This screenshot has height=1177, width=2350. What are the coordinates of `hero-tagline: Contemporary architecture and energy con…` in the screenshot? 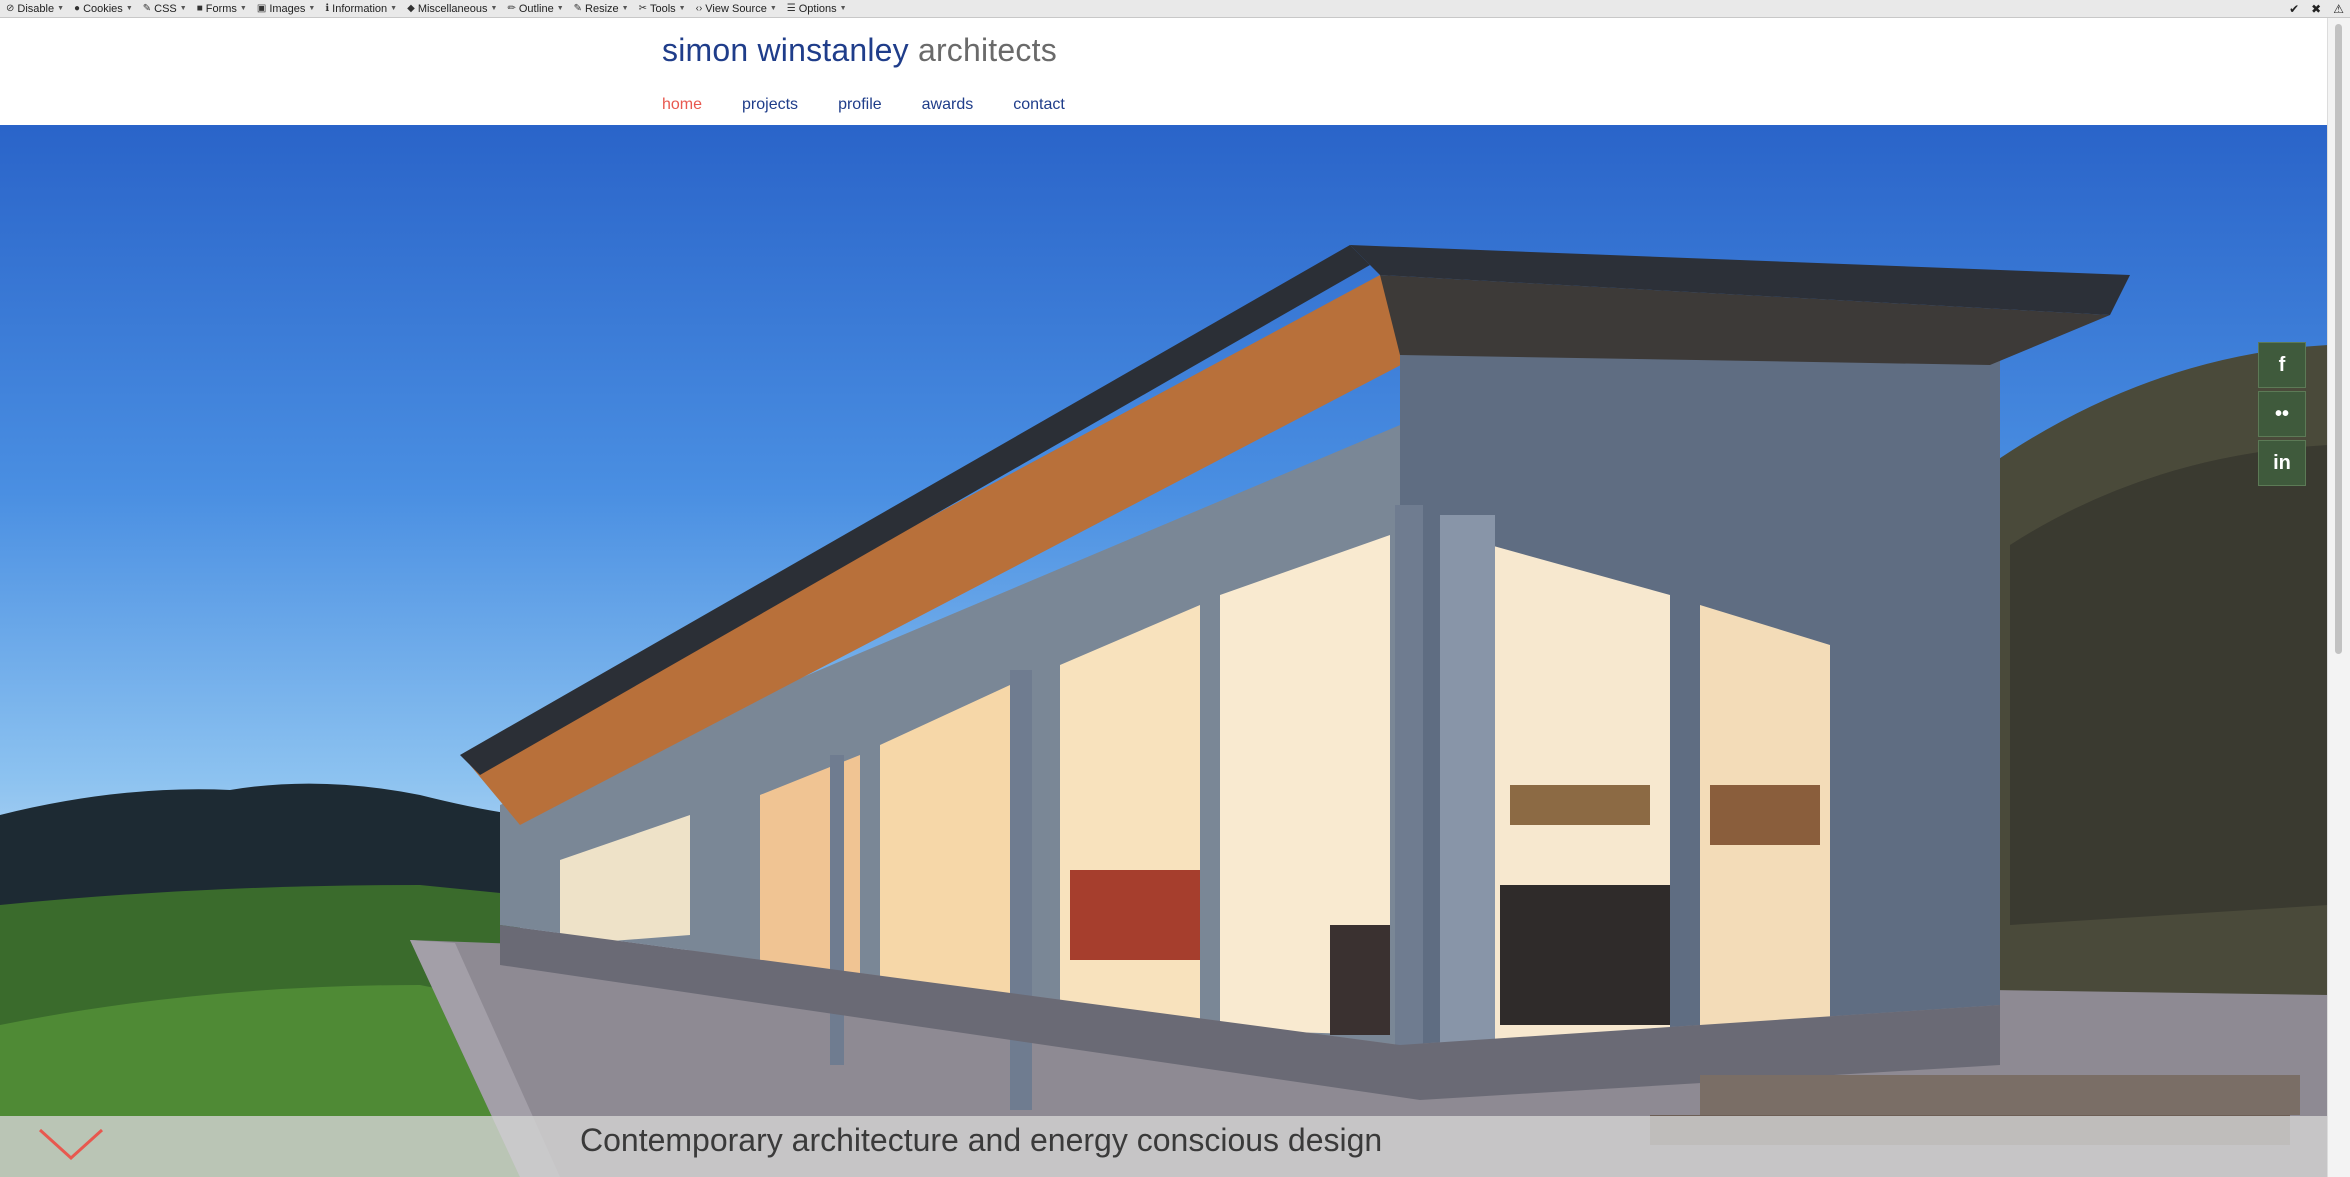 It's located at (981, 1140).